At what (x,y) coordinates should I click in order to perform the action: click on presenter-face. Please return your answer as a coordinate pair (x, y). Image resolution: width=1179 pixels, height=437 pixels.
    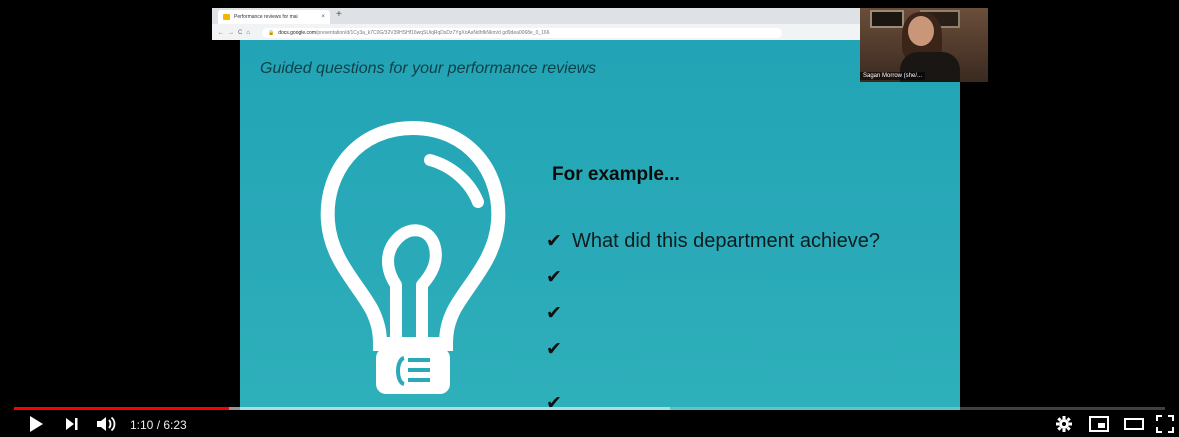
    Looking at the image, I should click on (921, 31).